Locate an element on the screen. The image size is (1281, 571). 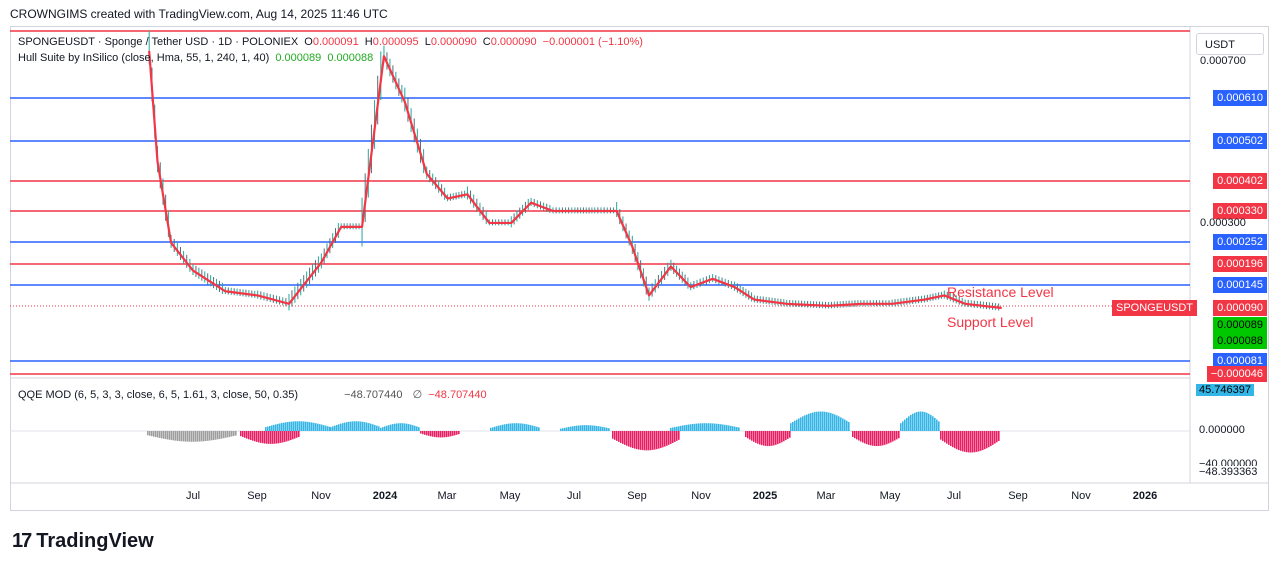
currency-button: USDT is located at coordinates (1230, 44).